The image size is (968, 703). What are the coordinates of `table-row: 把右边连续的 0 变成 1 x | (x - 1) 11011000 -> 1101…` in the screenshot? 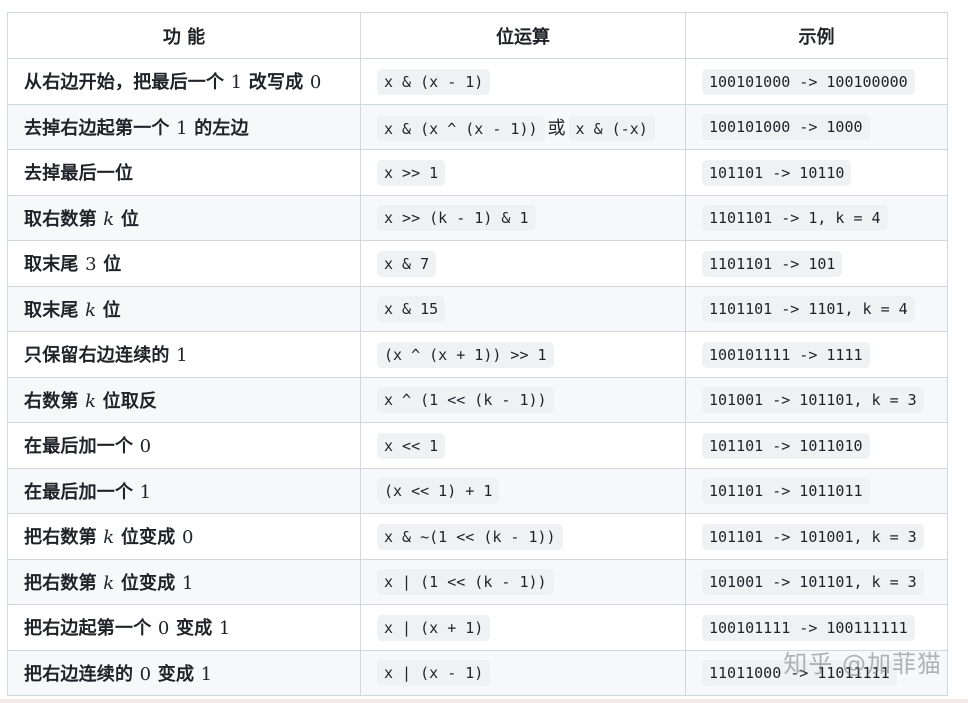 It's located at (477, 672).